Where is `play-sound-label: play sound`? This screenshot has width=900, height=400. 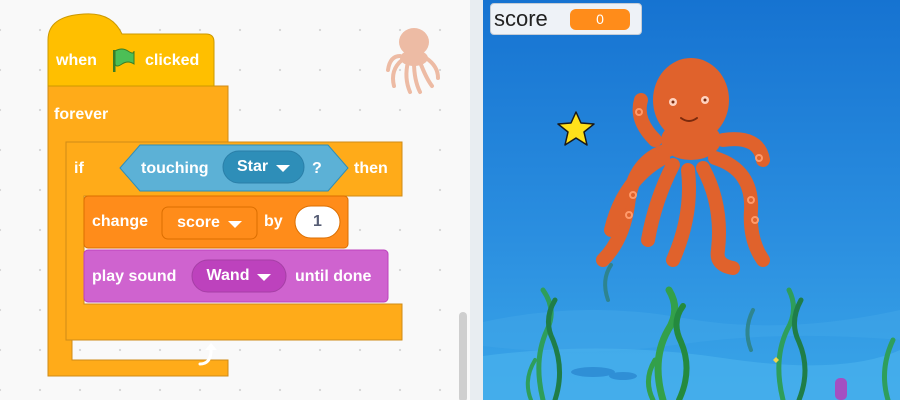
play-sound-label: play sound is located at coordinates (134, 276).